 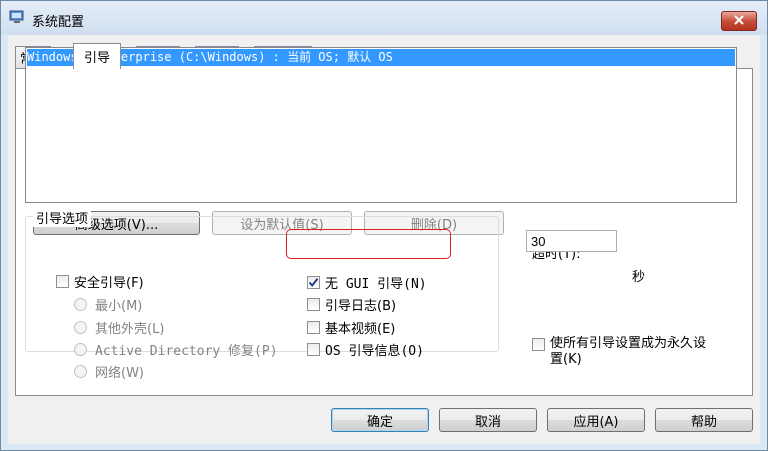 What do you see at coordinates (62, 281) in the screenshot?
I see `safe-boot-box` at bounding box center [62, 281].